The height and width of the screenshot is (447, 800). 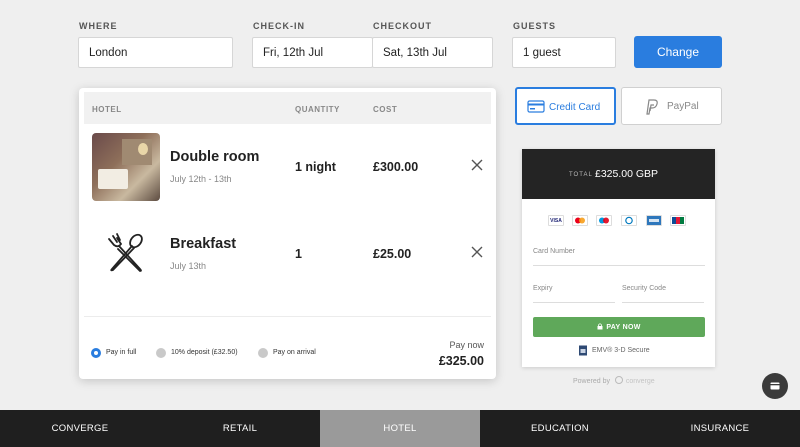 I want to click on card-number-input: Card Number, so click(x=619, y=256).